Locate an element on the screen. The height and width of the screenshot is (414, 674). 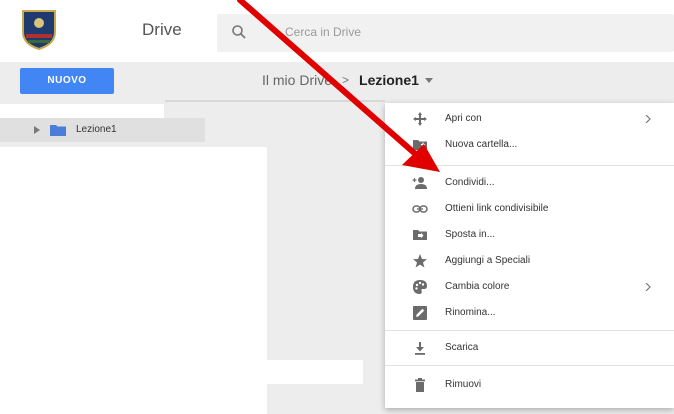
menu-item-label: Ottieni link condivisibile is located at coordinates (497, 208).